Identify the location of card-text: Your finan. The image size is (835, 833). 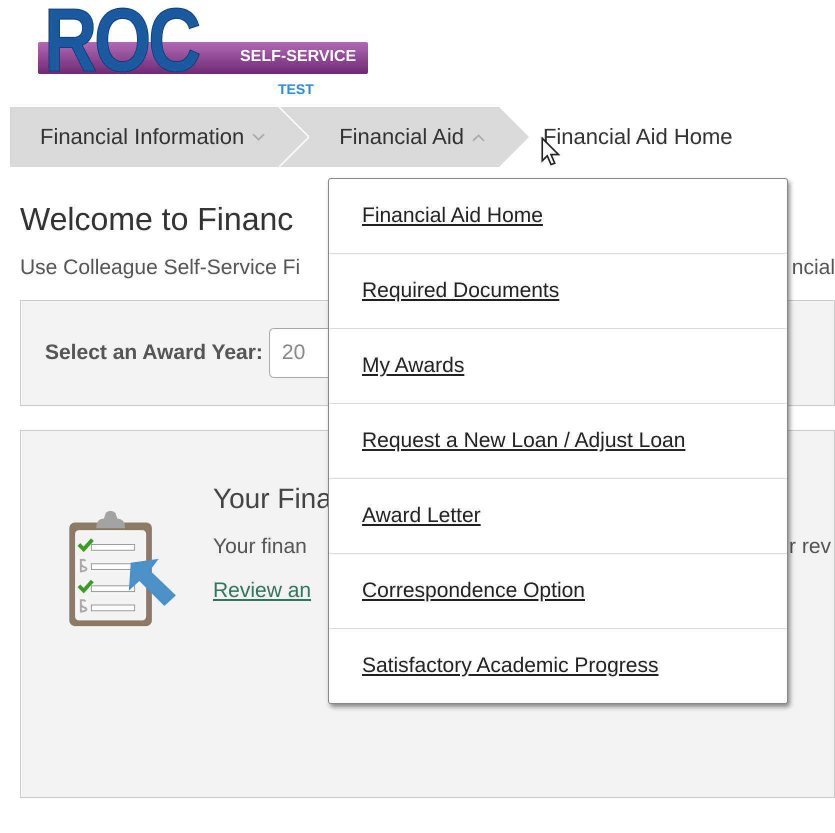
(260, 547).